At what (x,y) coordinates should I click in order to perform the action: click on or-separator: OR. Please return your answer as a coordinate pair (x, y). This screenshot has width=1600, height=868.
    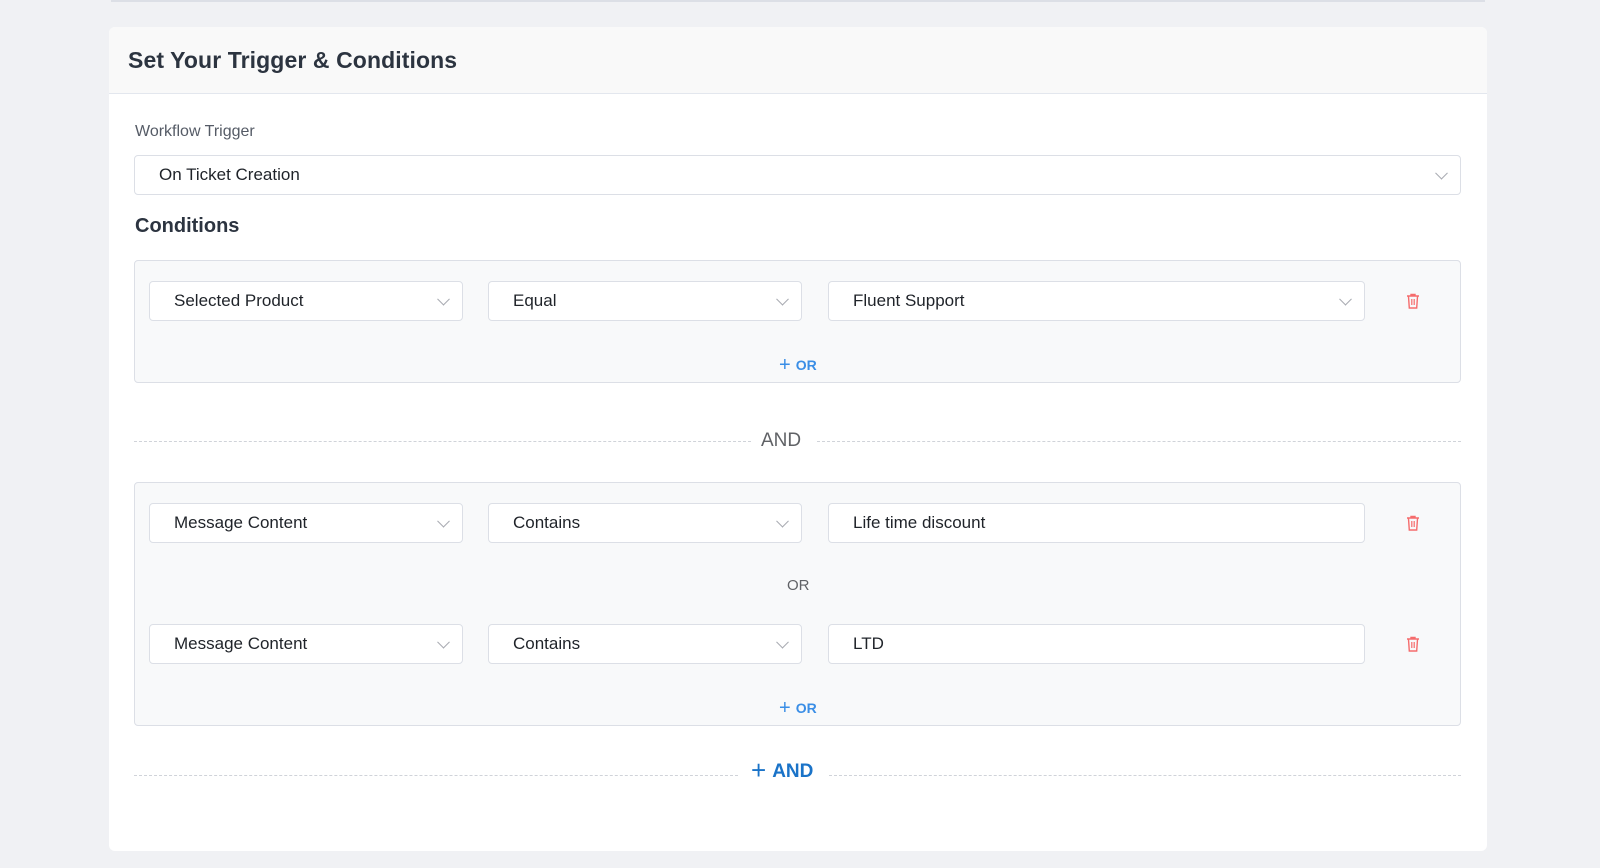
    Looking at the image, I should click on (798, 585).